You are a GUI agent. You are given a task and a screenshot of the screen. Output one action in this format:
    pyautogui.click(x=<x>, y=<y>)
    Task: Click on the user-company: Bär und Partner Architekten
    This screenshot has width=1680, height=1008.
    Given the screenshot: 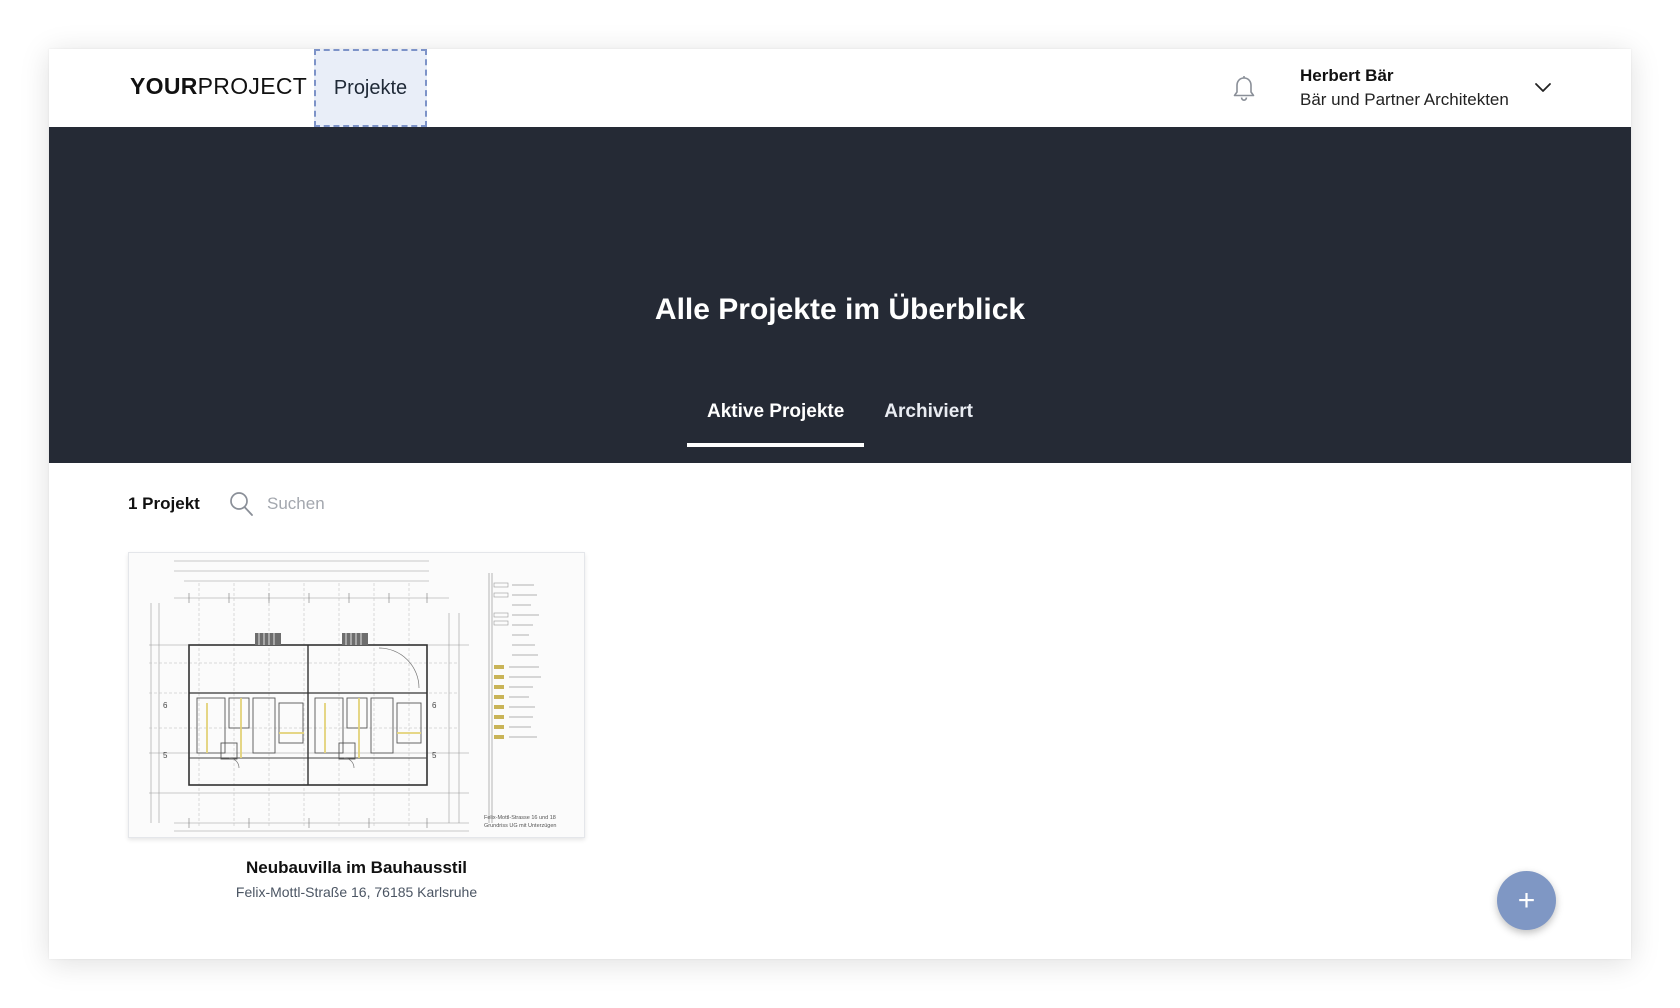 What is the action you would take?
    pyautogui.click(x=1404, y=99)
    